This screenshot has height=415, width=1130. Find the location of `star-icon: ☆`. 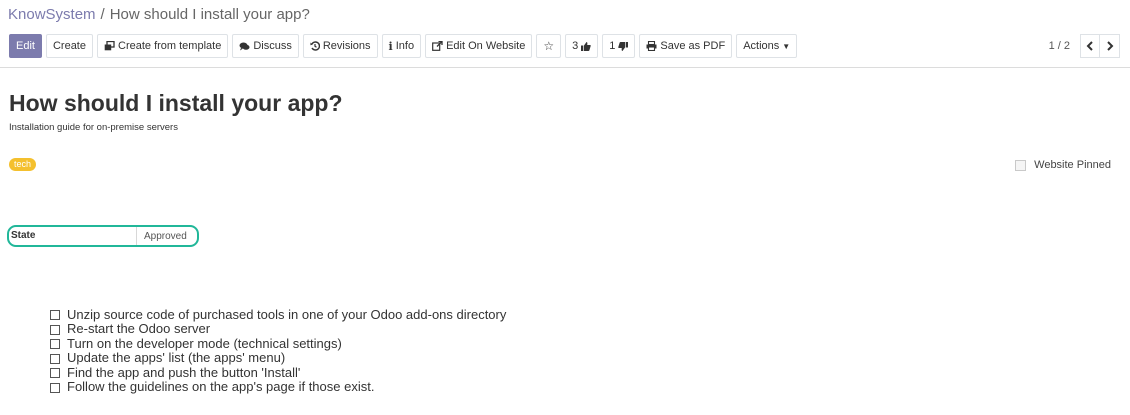

star-icon: ☆ is located at coordinates (549, 46).